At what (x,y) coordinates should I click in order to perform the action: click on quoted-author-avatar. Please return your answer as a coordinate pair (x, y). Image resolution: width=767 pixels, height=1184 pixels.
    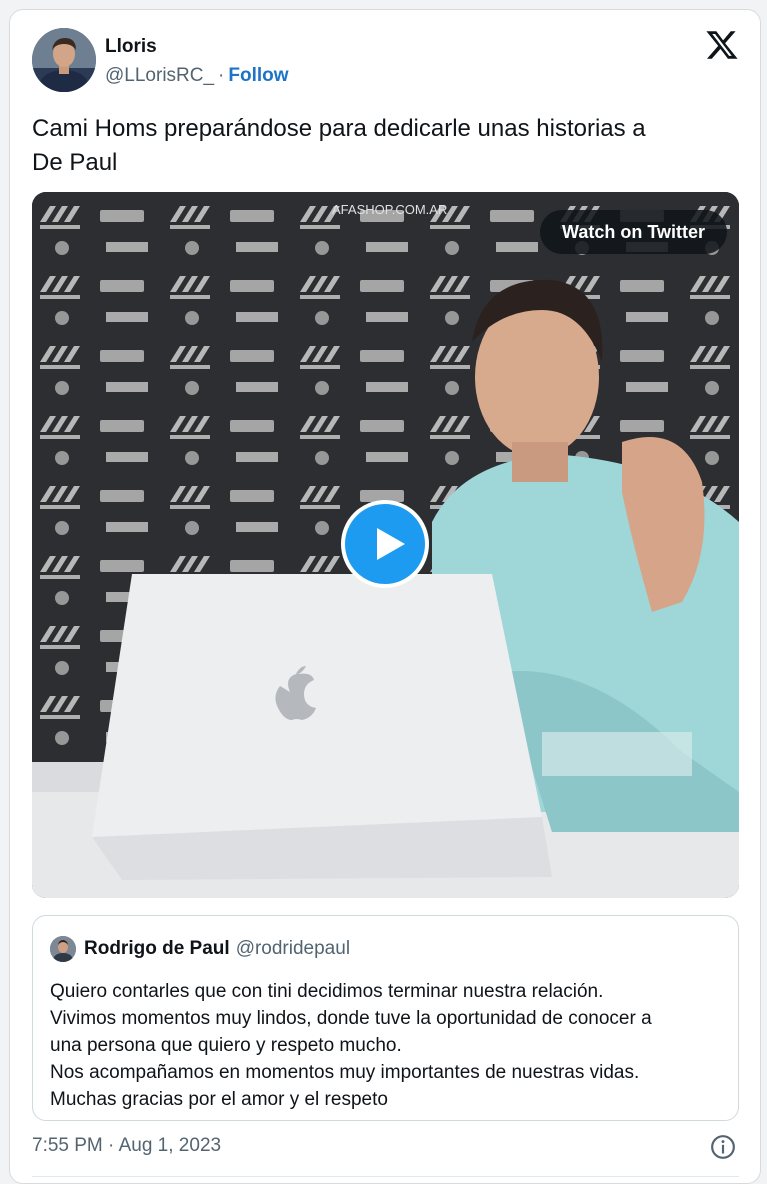
    Looking at the image, I should click on (63, 949).